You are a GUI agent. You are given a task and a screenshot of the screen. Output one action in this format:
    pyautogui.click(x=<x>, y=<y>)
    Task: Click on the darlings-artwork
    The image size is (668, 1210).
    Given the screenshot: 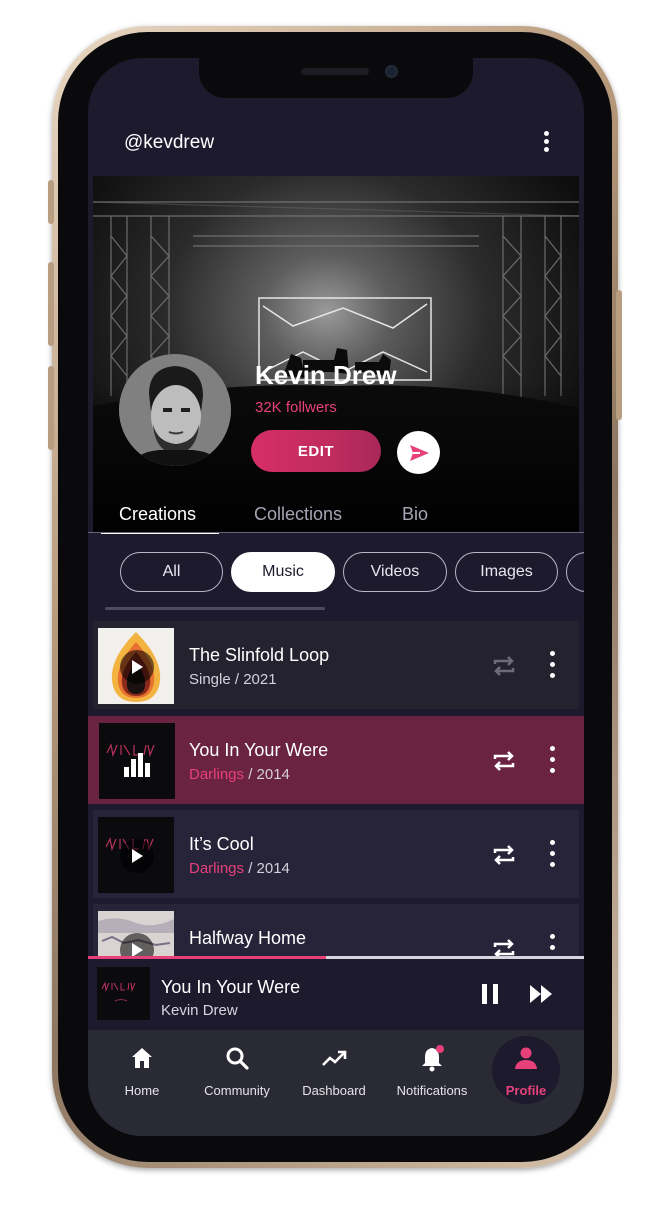 What is the action you would take?
    pyautogui.click(x=123, y=993)
    